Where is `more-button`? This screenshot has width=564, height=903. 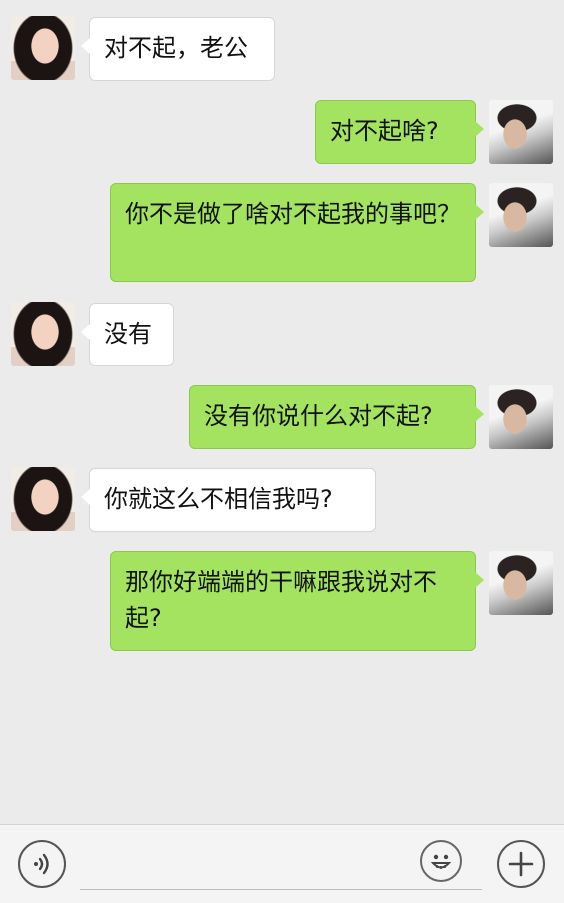 more-button is located at coordinates (521, 864).